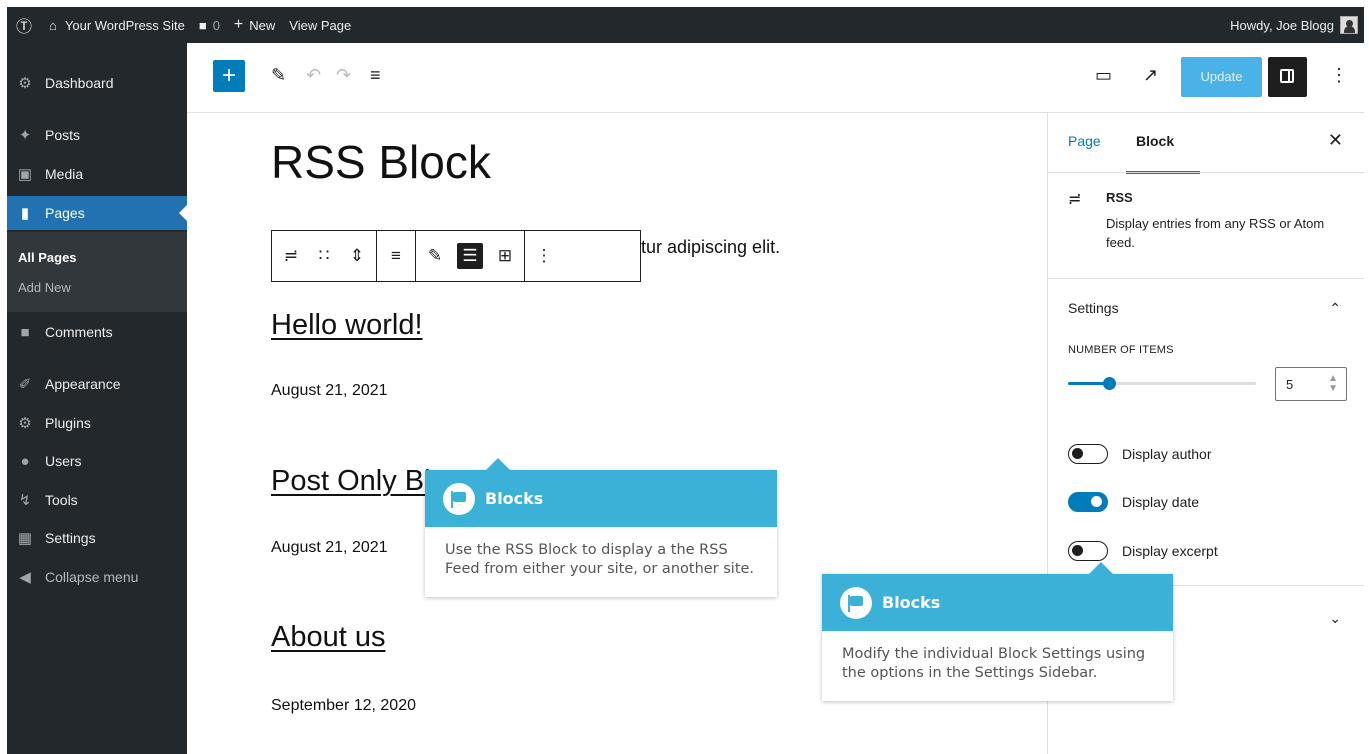  I want to click on comments-link: ■ 0, so click(209, 25).